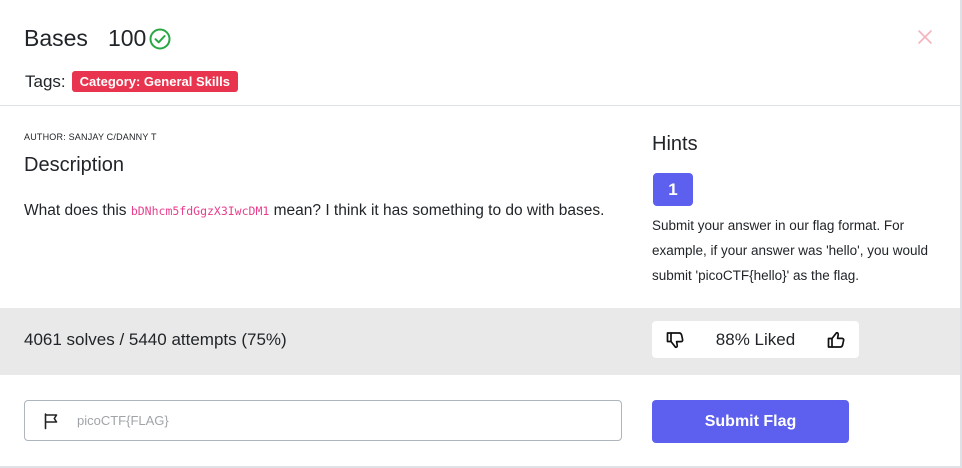  I want to click on like-box: 88% Liked, so click(755, 339).